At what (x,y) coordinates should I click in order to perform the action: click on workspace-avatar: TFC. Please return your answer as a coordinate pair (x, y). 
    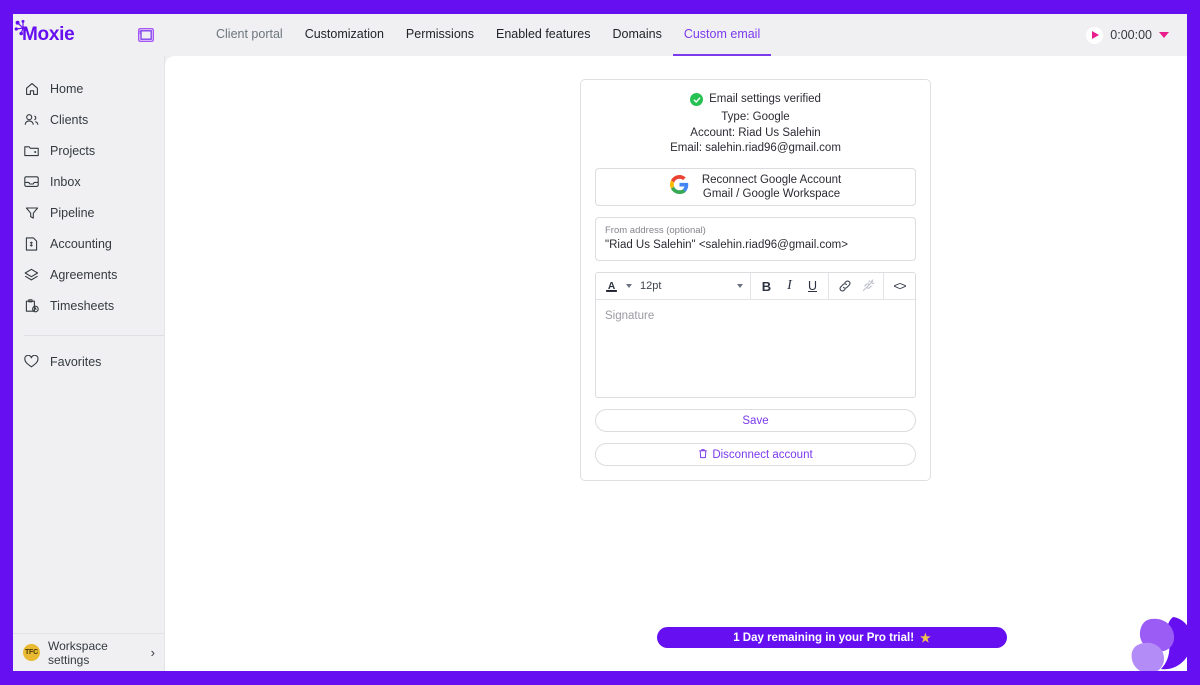
    Looking at the image, I should click on (31, 652).